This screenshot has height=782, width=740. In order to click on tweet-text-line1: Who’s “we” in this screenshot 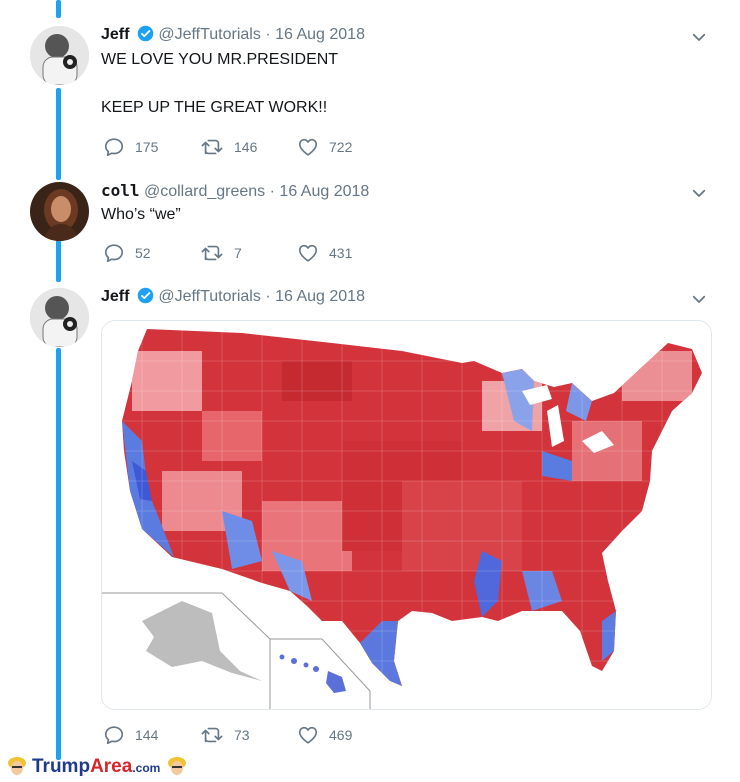, I will do `click(141, 214)`.